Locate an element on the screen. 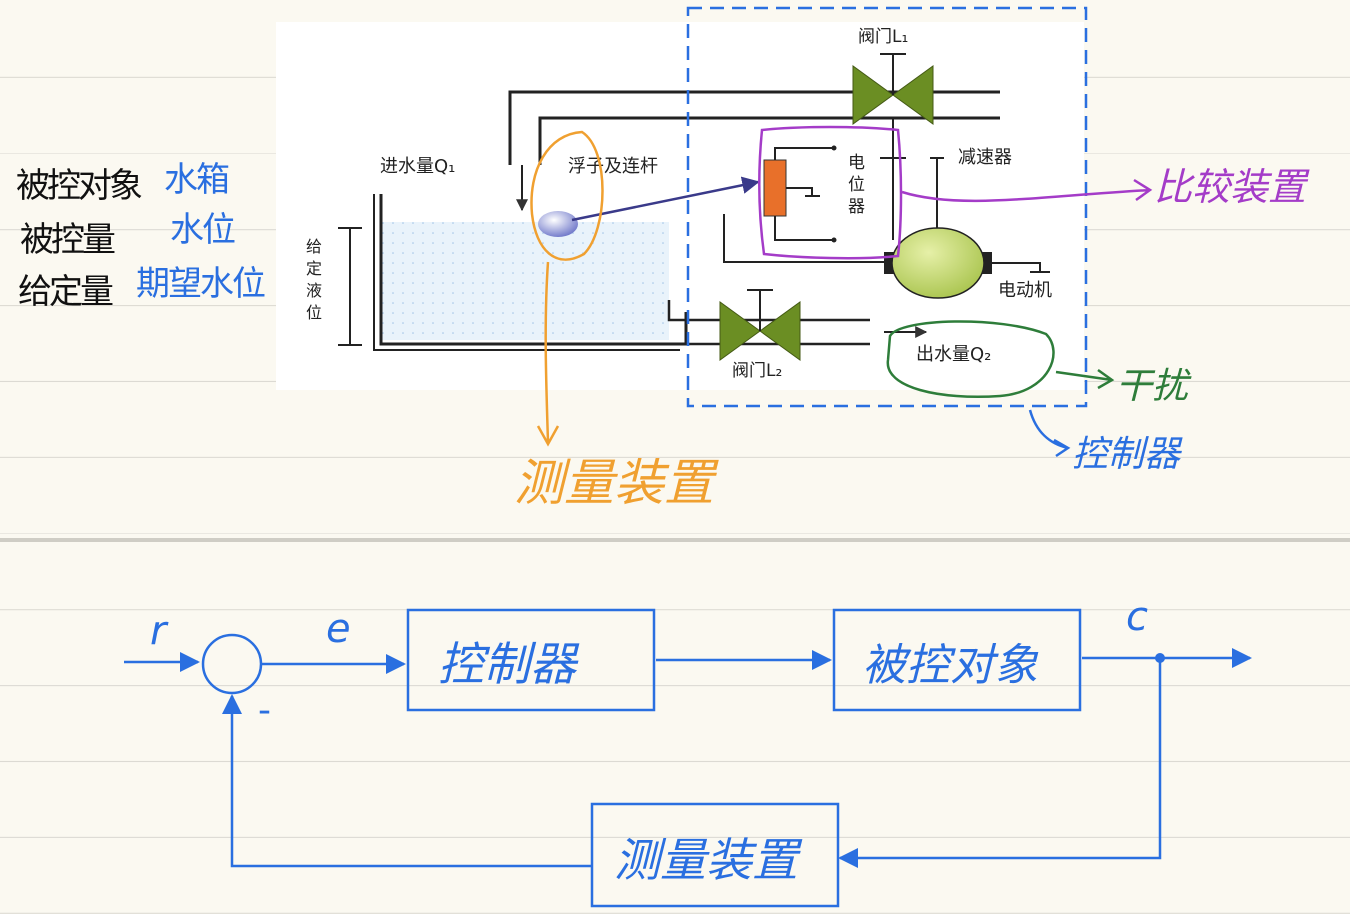 Image resolution: width=1350 pixels, height=914 pixels. given-level-label-2: 定 is located at coordinates (314, 268).